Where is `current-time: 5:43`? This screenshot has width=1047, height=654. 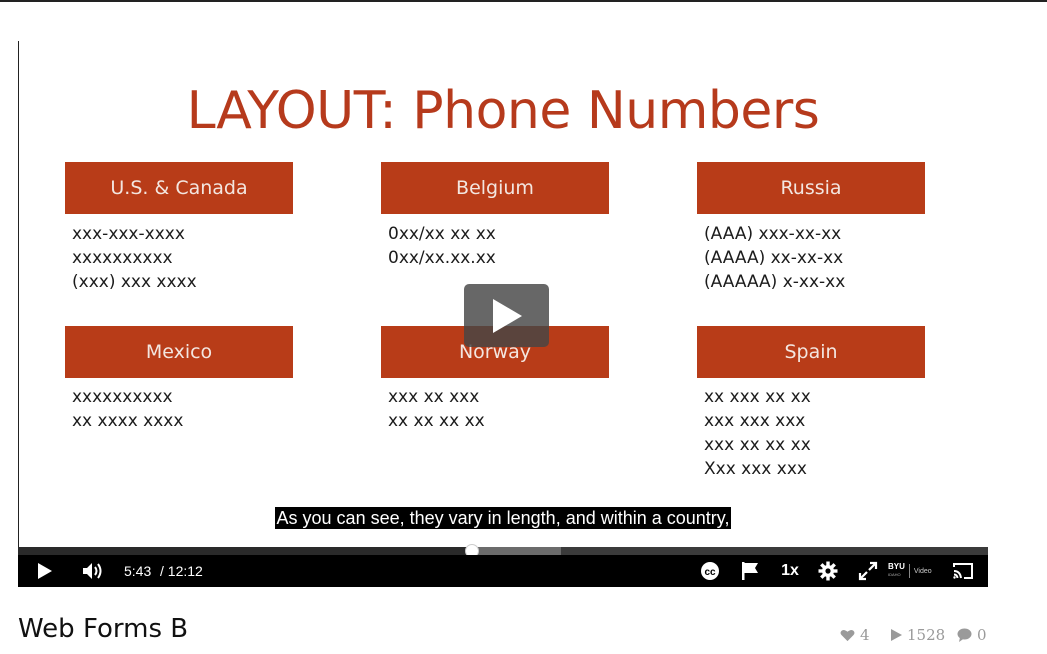 current-time: 5:43 is located at coordinates (138, 571).